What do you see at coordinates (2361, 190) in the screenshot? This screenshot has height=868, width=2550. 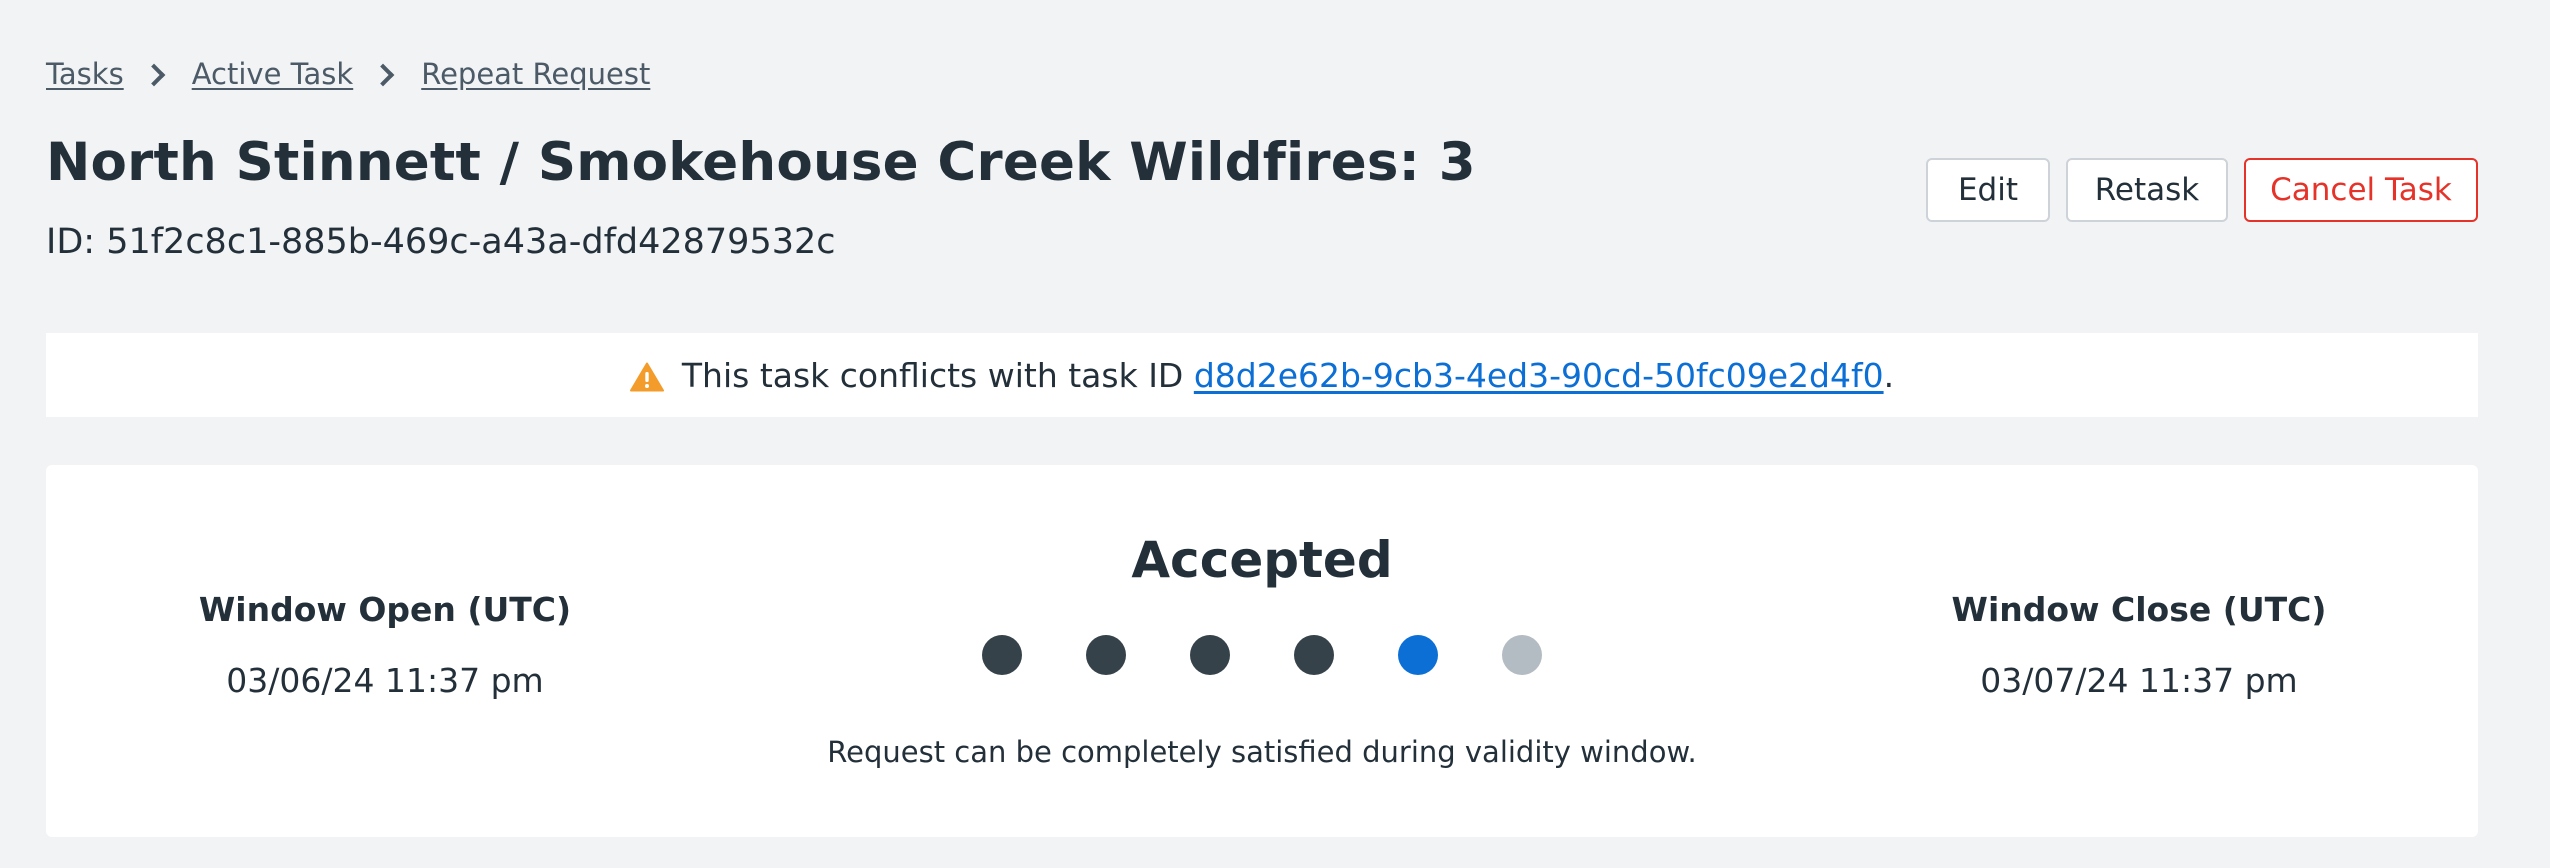 I see `cancel-task-button: Cancel Task` at bounding box center [2361, 190].